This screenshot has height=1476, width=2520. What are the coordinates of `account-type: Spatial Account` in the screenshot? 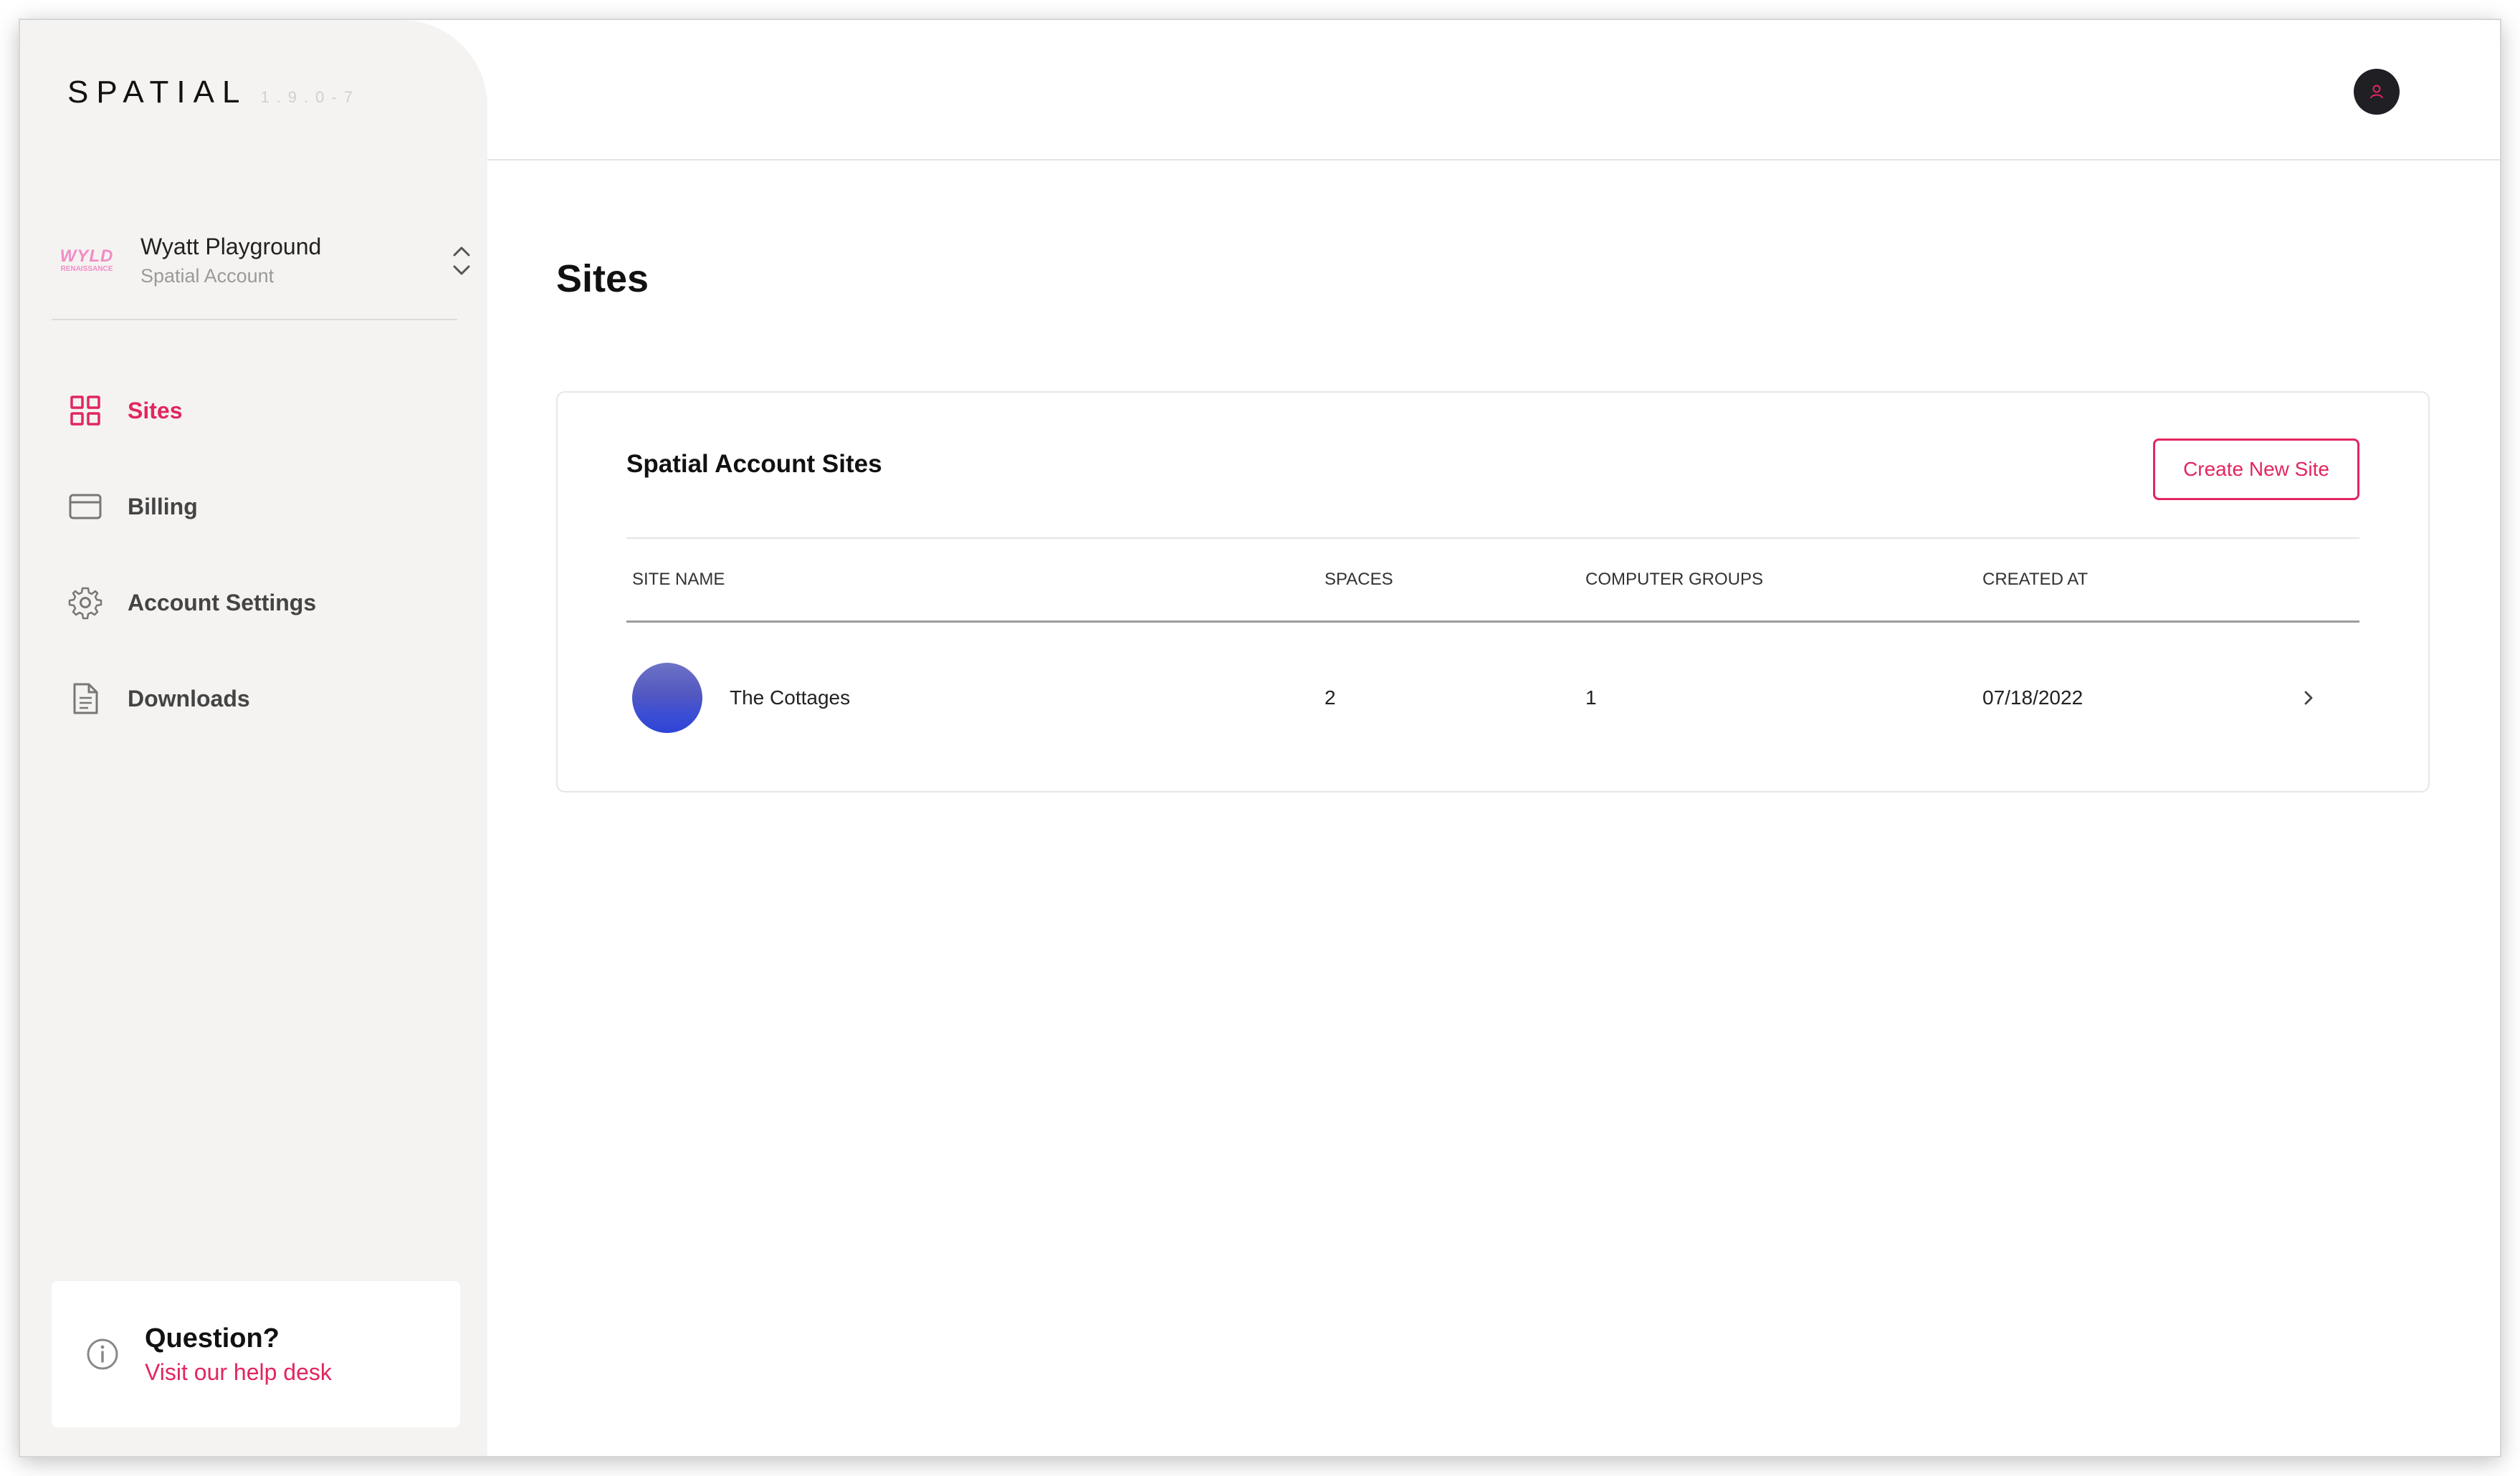 It's located at (207, 276).